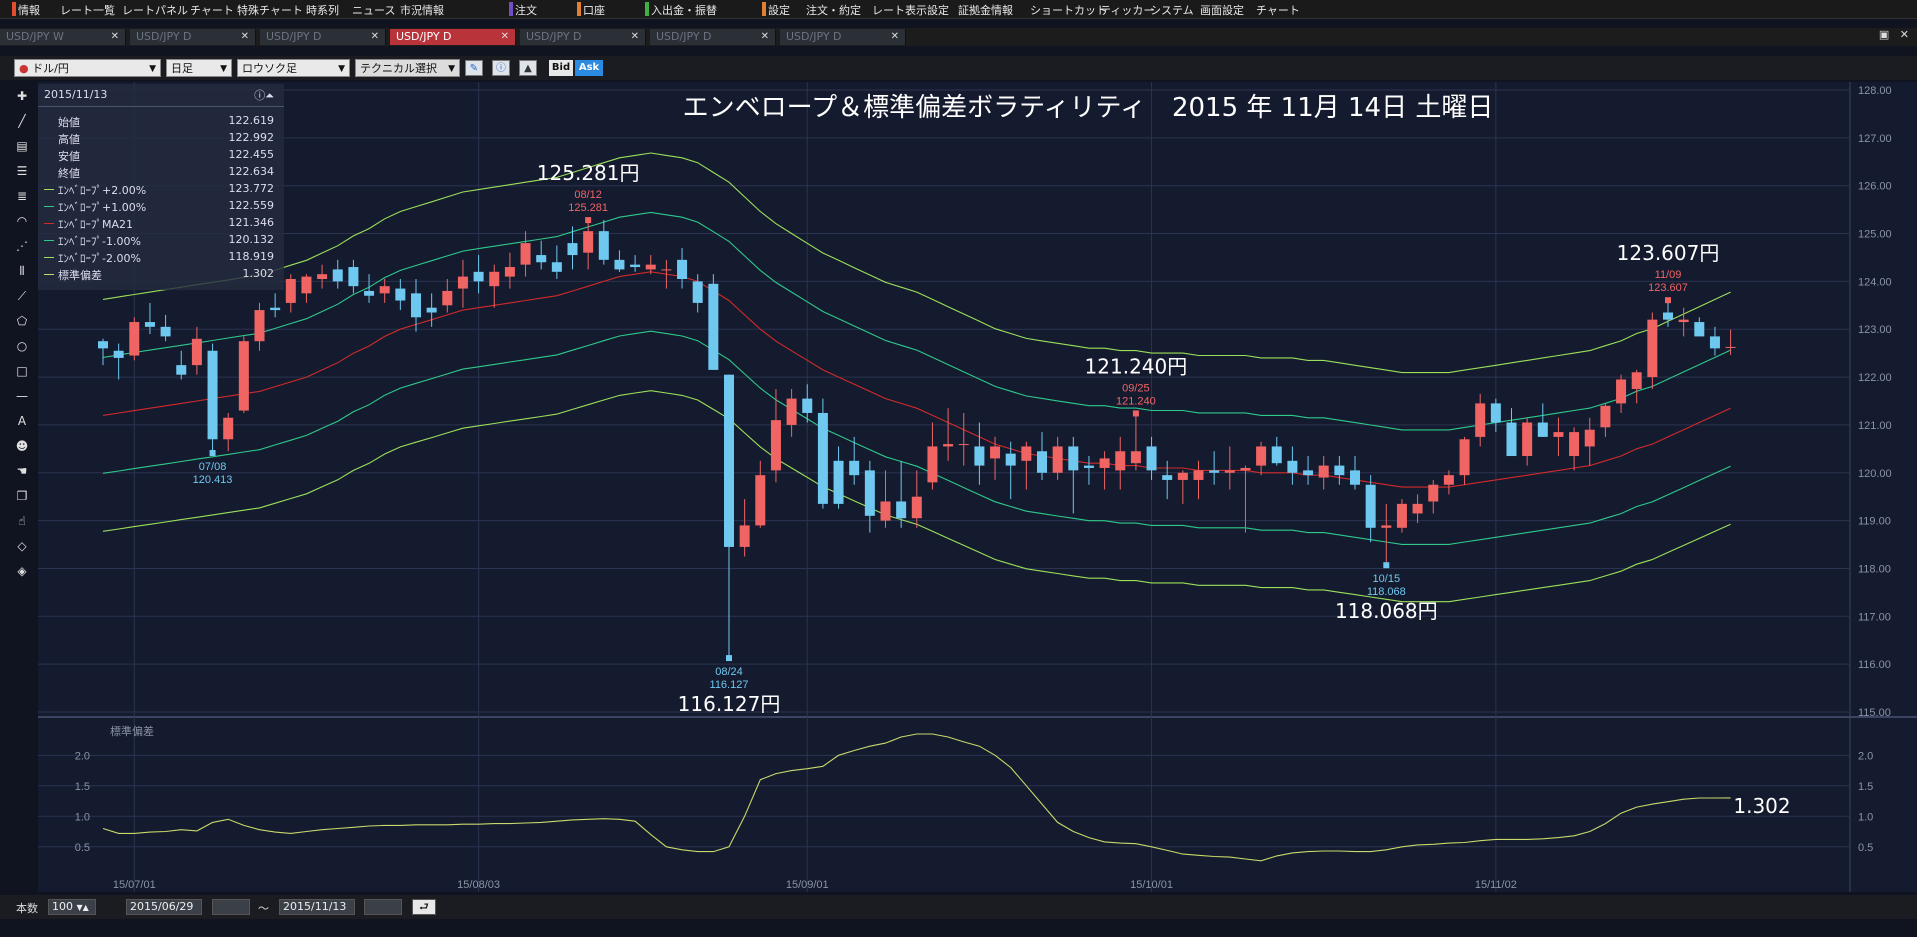 The width and height of the screenshot is (1917, 937). Describe the element at coordinates (22, 171) in the screenshot. I see `horizontal-line-icon: ☰` at that location.